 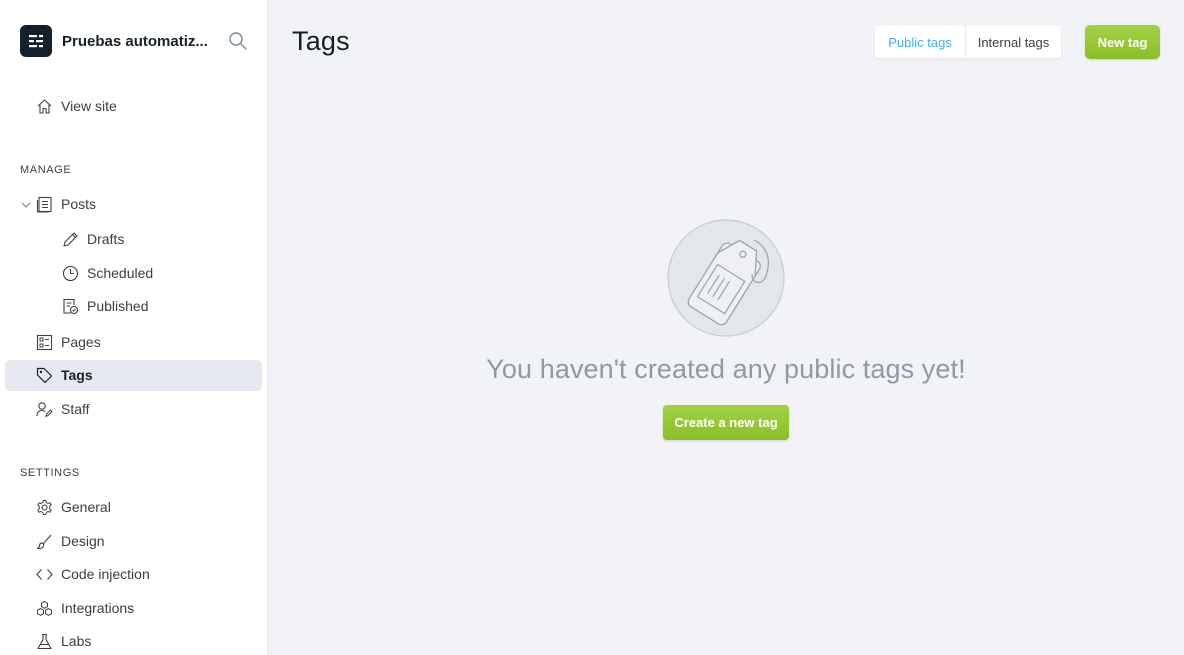 I want to click on flask-icon, so click(x=44, y=641).